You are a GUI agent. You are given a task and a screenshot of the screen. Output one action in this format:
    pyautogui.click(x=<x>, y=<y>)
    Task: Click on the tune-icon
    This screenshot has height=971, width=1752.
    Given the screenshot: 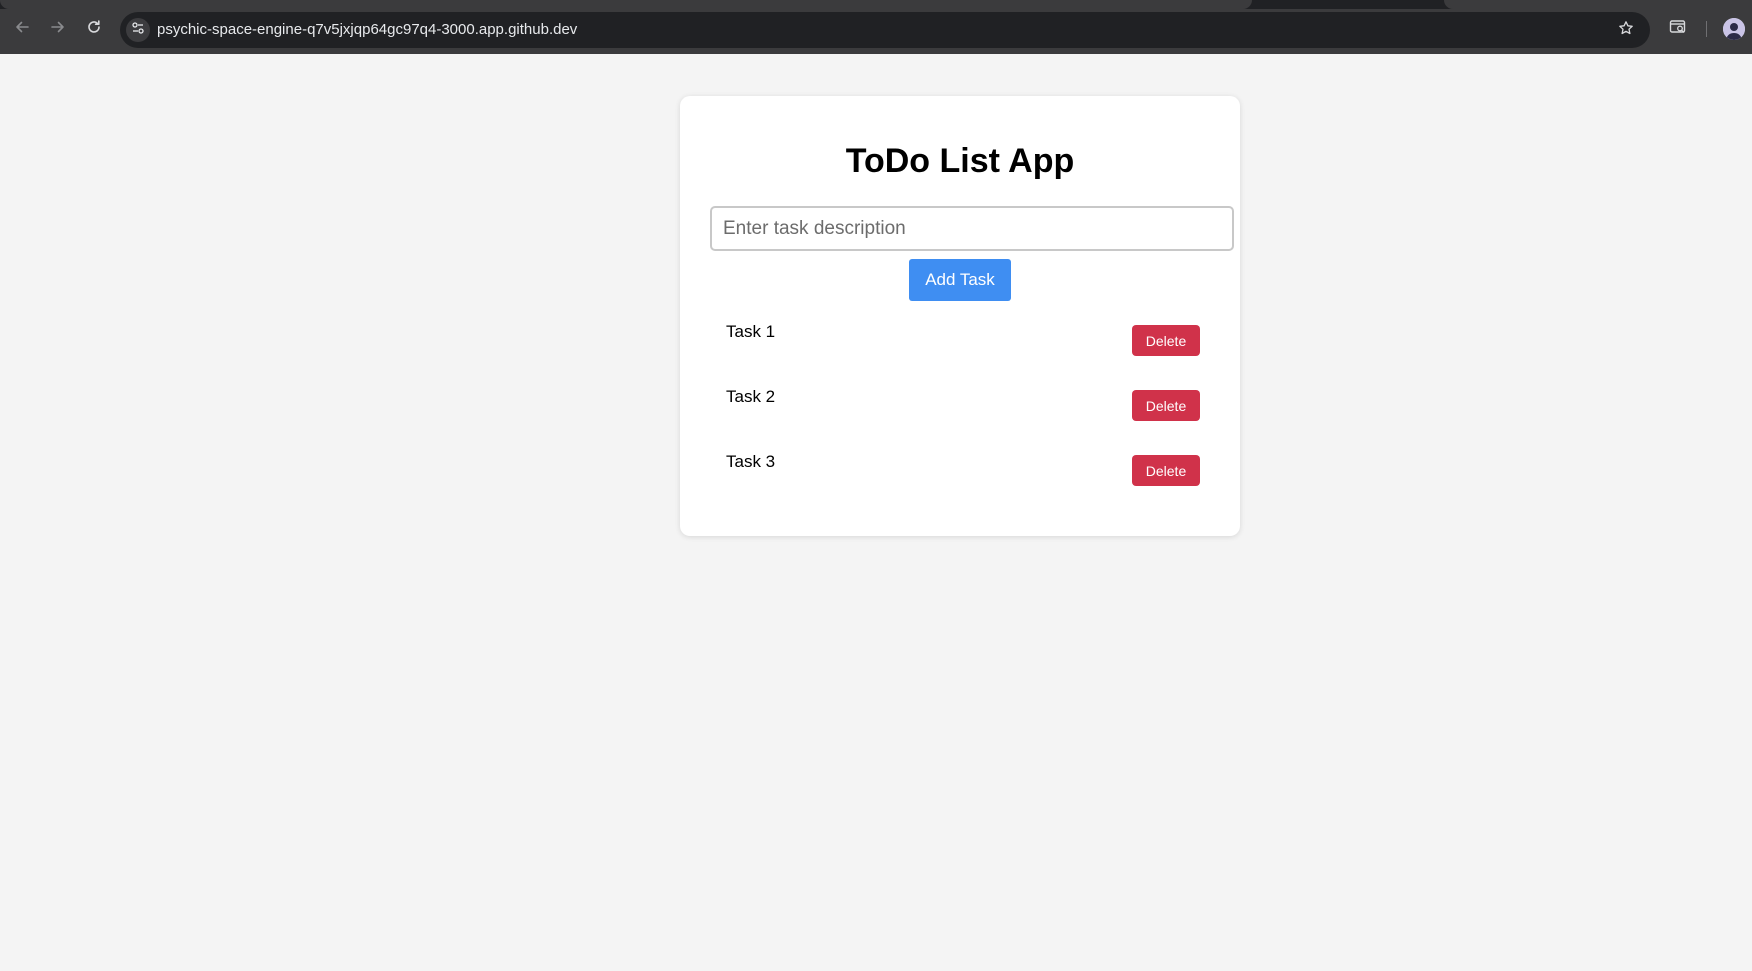 What is the action you would take?
    pyautogui.click(x=138, y=30)
    